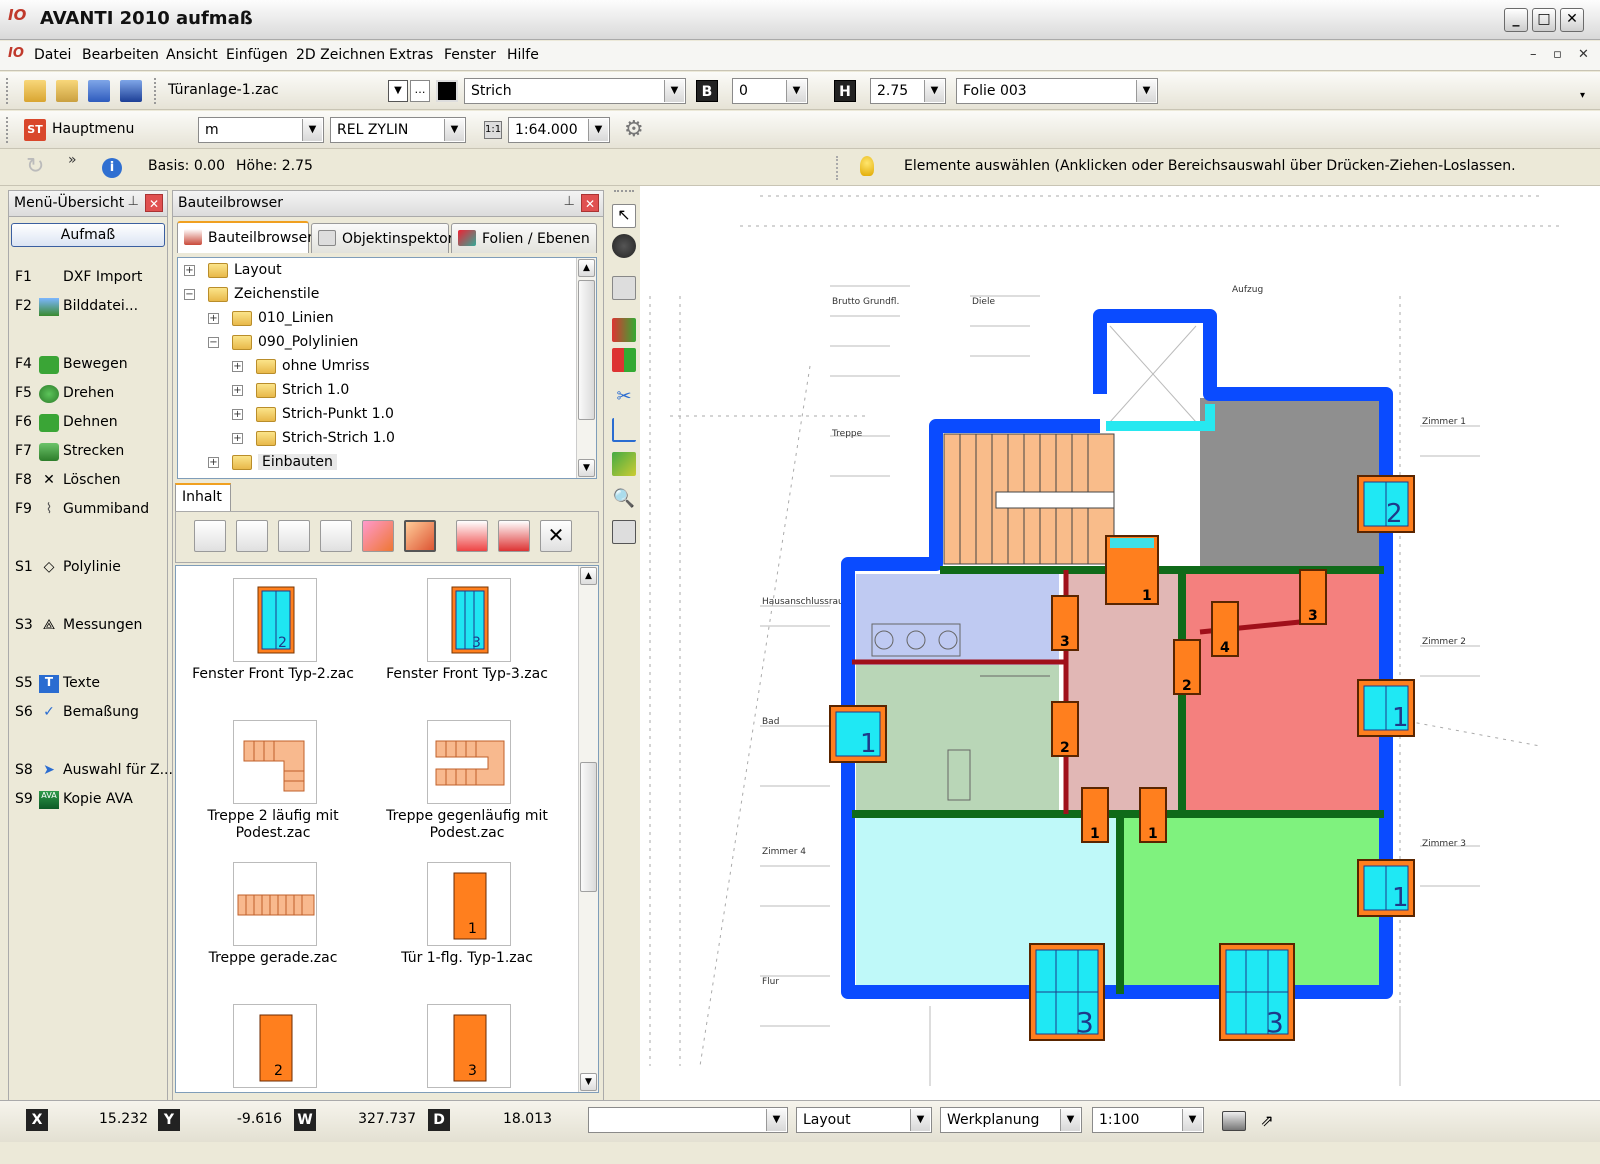 The height and width of the screenshot is (1164, 1600). Describe the element at coordinates (52, 55) in the screenshot. I see `menu-datei: Datei` at that location.